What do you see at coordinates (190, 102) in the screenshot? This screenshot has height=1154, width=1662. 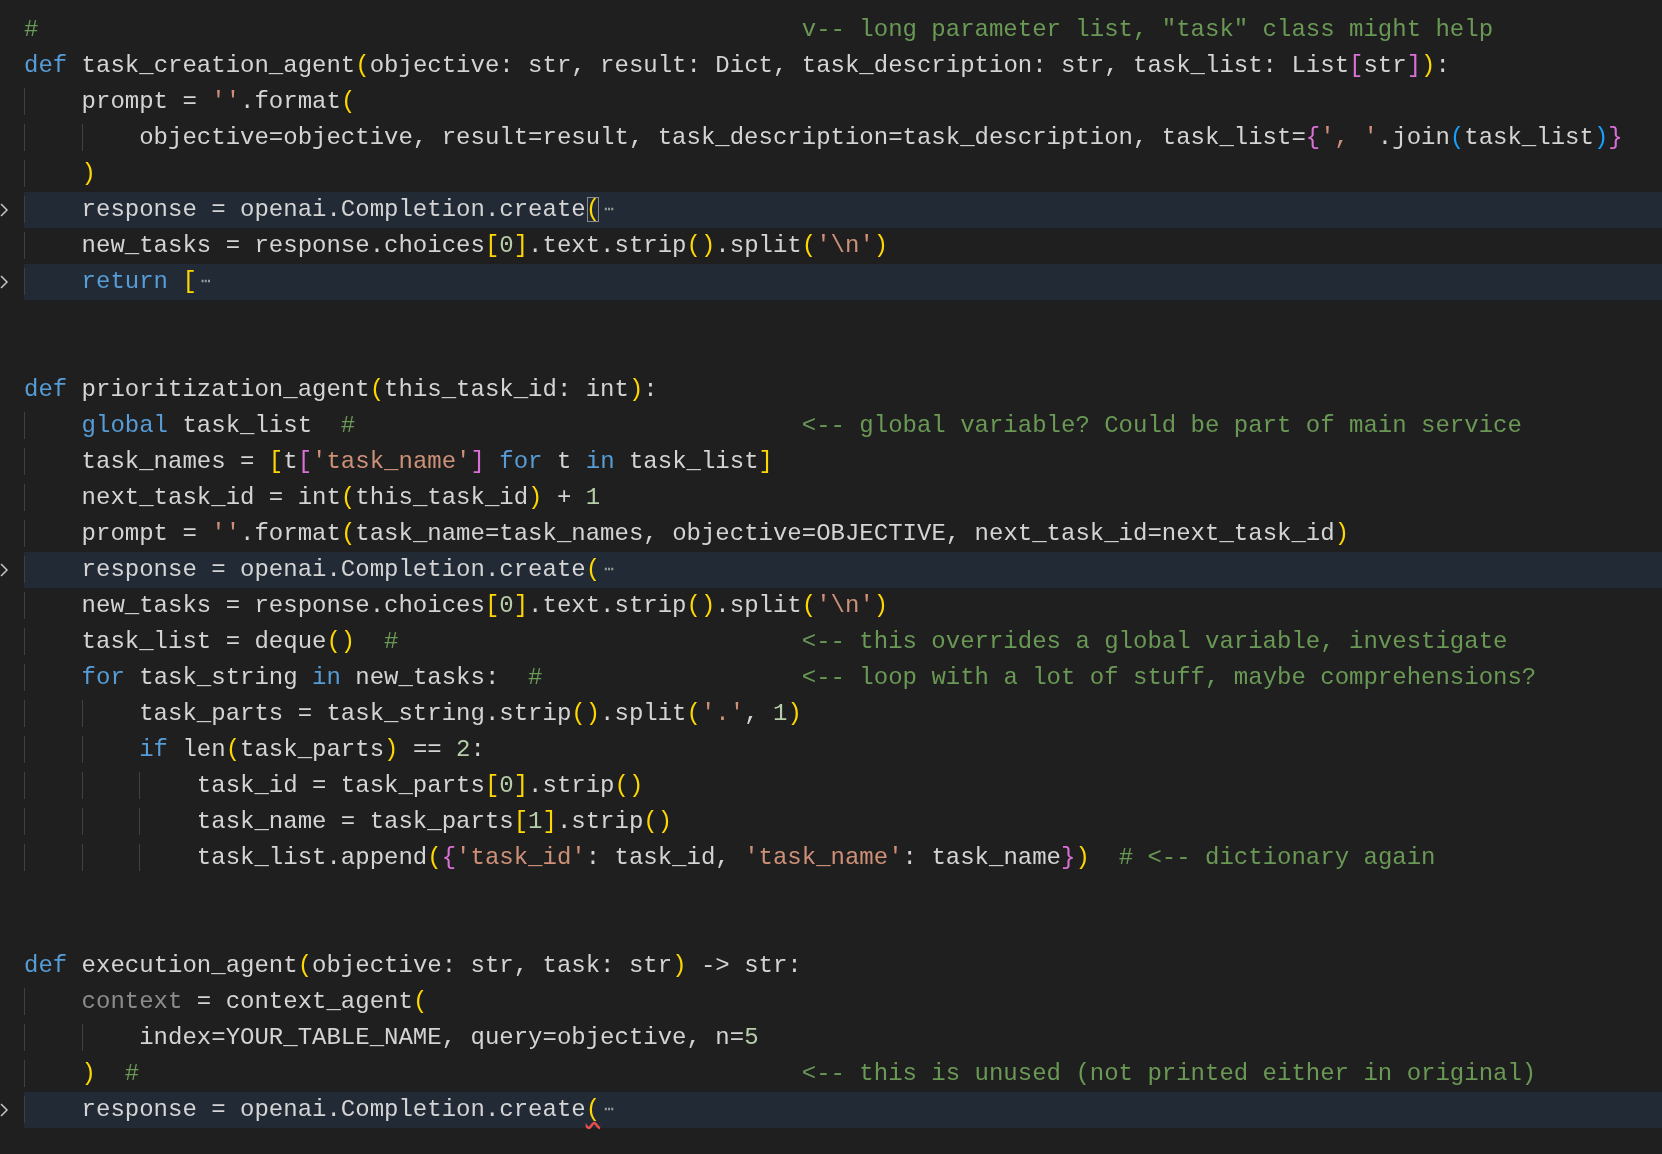 I see `code-line: prompt = ''.format(` at bounding box center [190, 102].